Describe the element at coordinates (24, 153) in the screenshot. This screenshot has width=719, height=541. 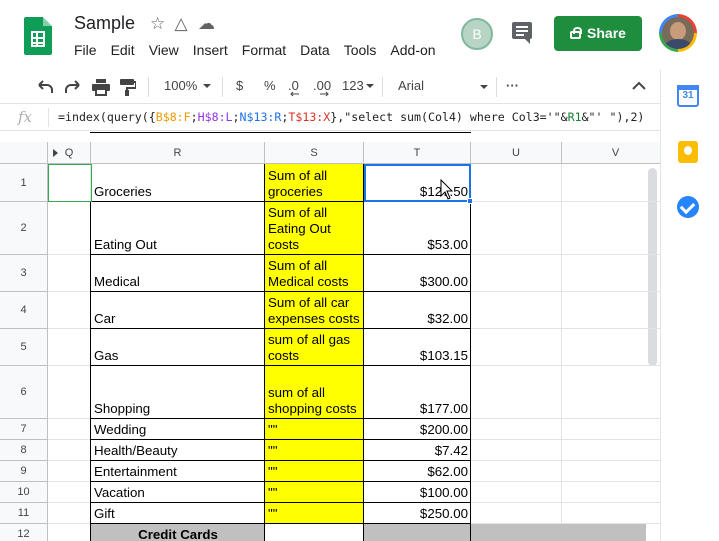
I see `select-all-corner` at that location.